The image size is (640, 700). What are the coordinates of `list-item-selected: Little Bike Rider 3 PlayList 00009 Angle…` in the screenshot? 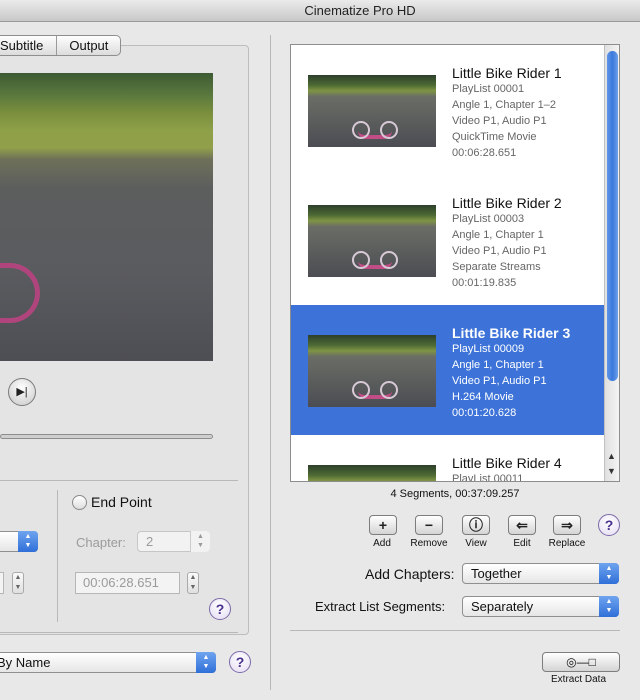 It's located at (447, 370).